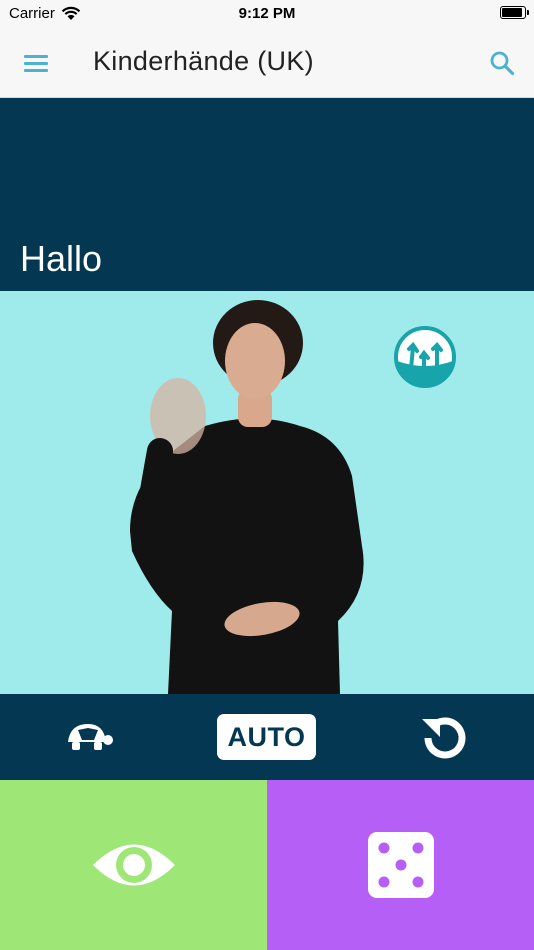  I want to click on eye-icon, so click(134, 865).